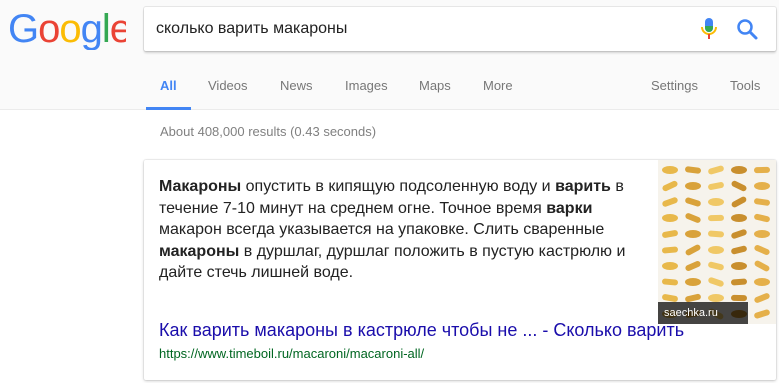 The height and width of the screenshot is (383, 779). What do you see at coordinates (421, 29) in the screenshot?
I see `search-input` at bounding box center [421, 29].